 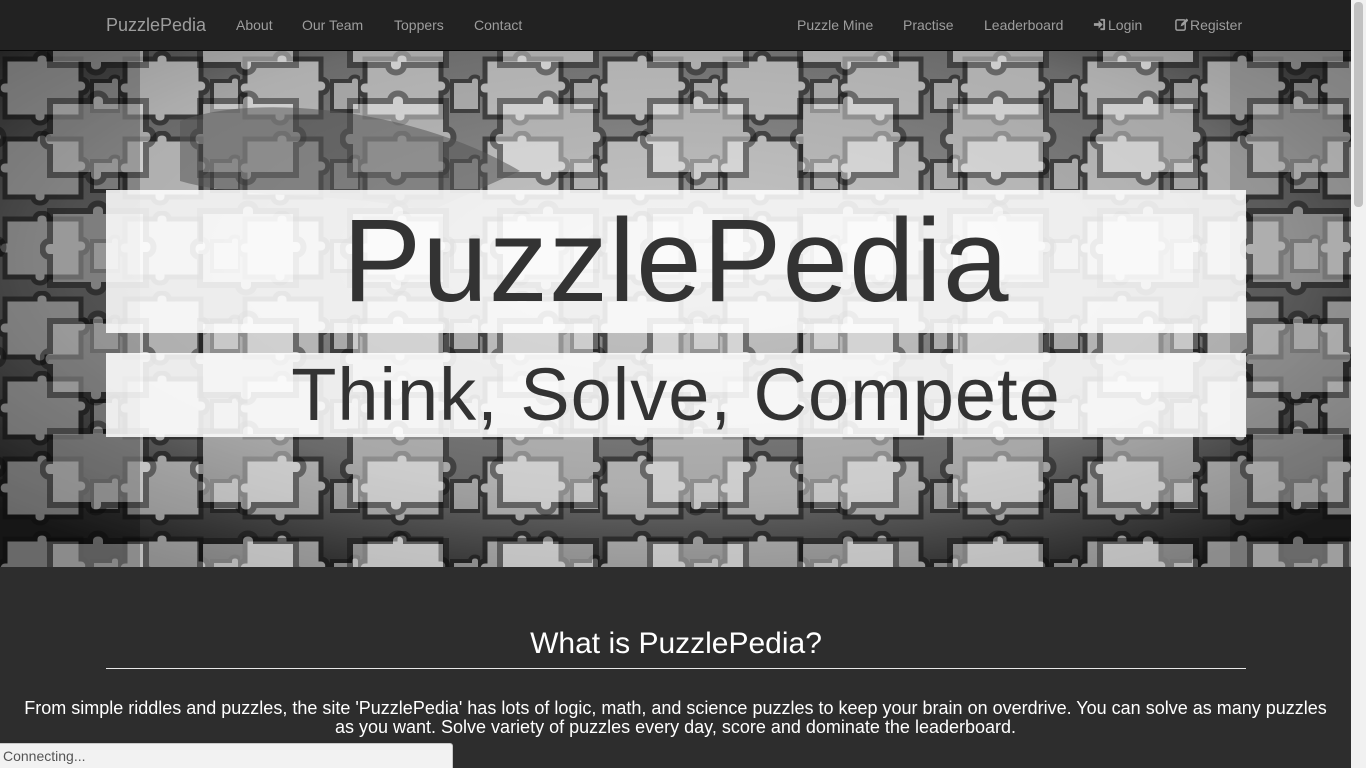 What do you see at coordinates (1358, 104) in the screenshot?
I see `scrollbar-thumb` at bounding box center [1358, 104].